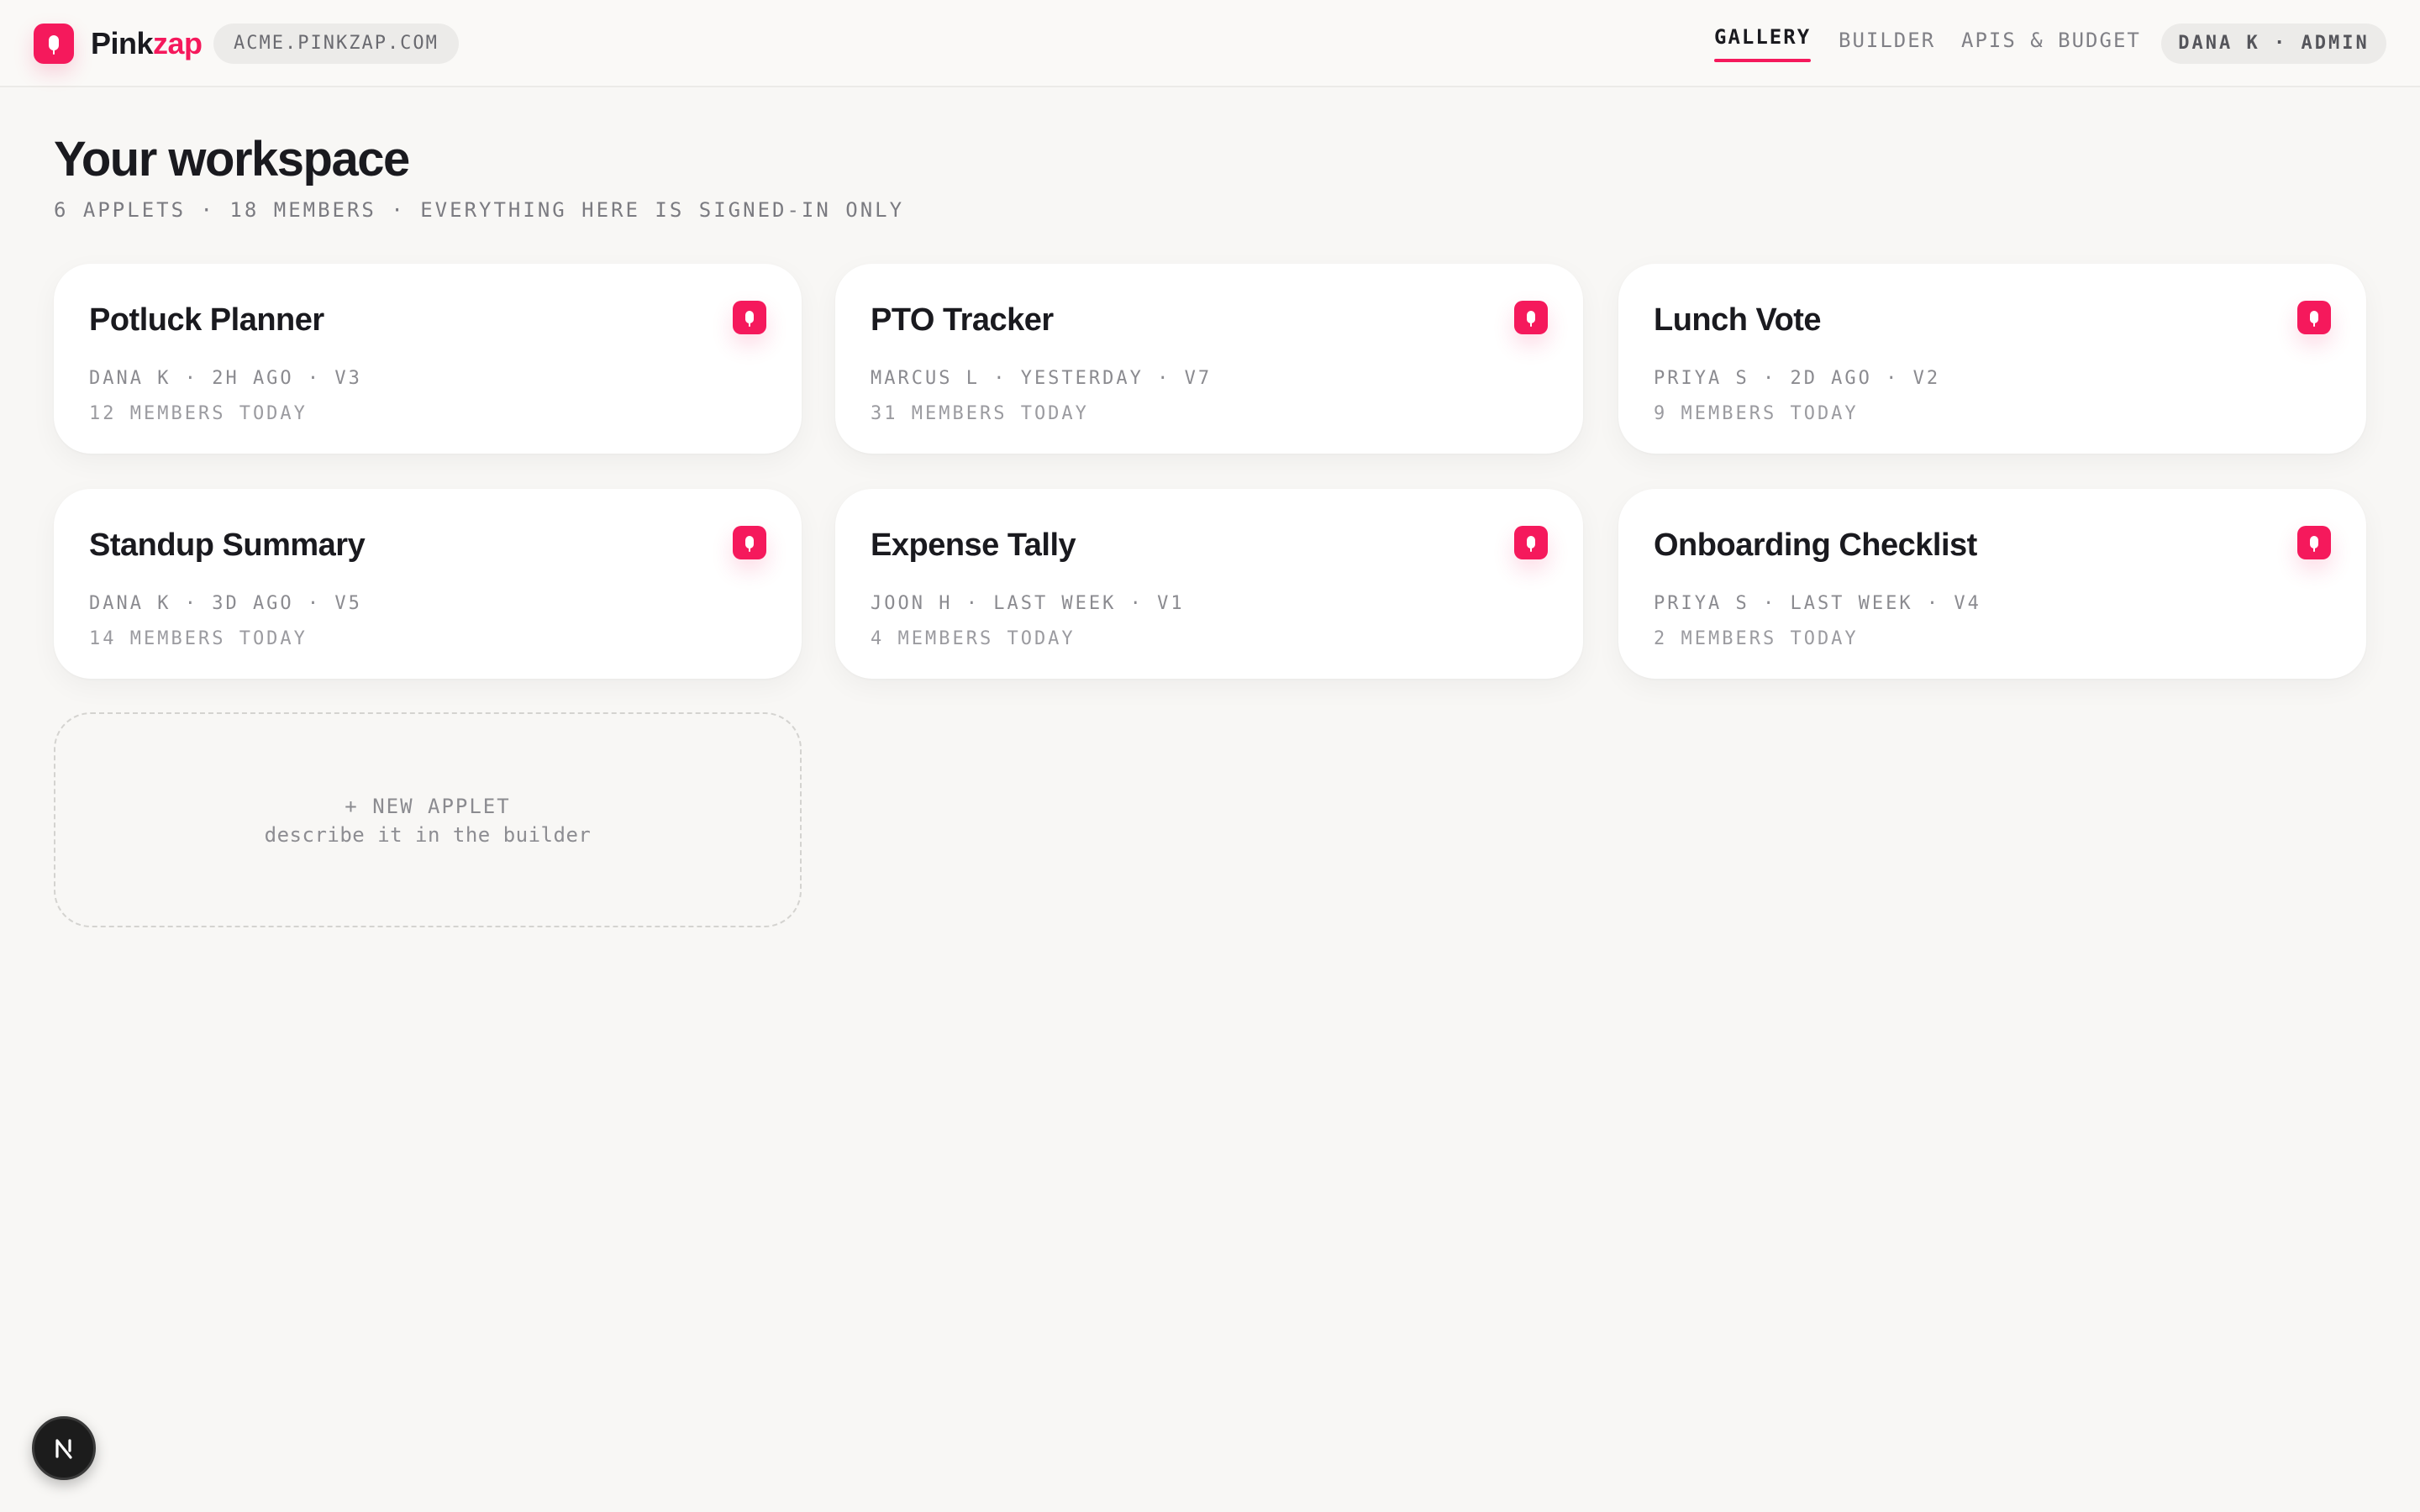  Describe the element at coordinates (1763, 37) in the screenshot. I see `nav-tab-gallery-label: GALLERY` at that location.